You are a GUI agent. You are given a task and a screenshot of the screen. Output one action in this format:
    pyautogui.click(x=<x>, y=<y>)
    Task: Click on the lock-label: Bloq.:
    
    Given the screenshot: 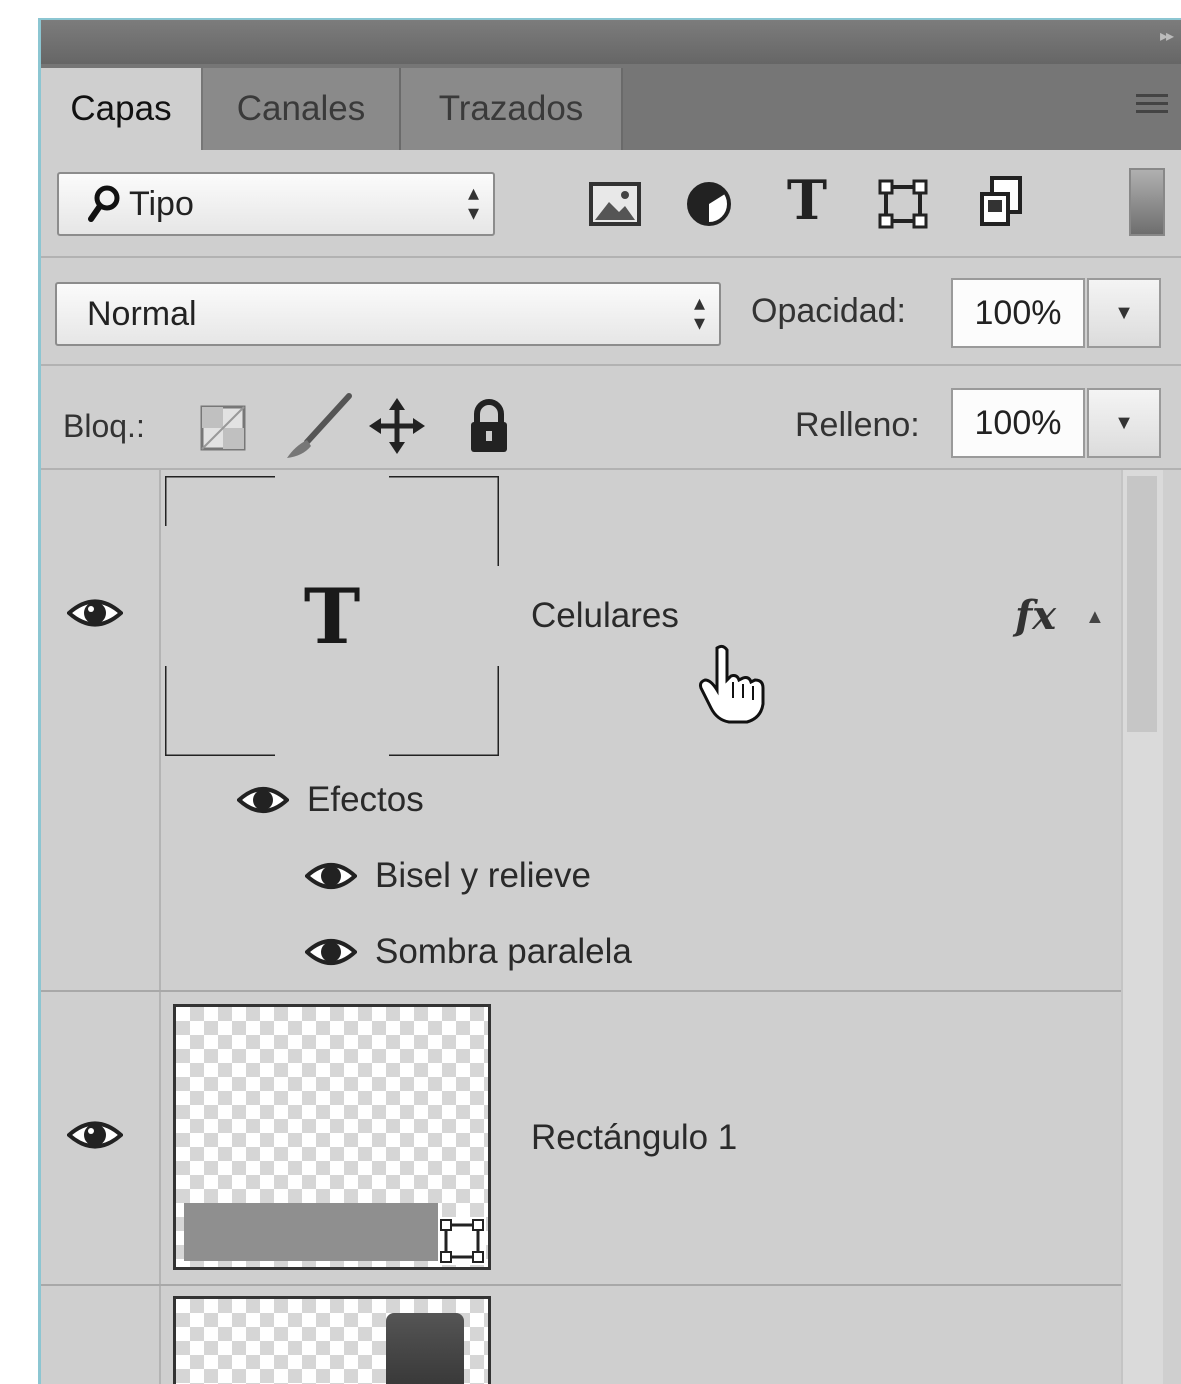 What is the action you would take?
    pyautogui.click(x=104, y=426)
    